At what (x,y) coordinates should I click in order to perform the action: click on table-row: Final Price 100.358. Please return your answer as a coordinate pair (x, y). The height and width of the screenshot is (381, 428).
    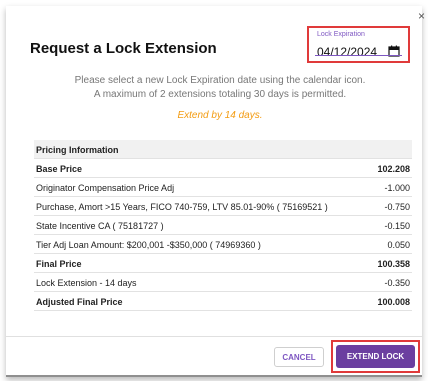
    Looking at the image, I should click on (223, 263).